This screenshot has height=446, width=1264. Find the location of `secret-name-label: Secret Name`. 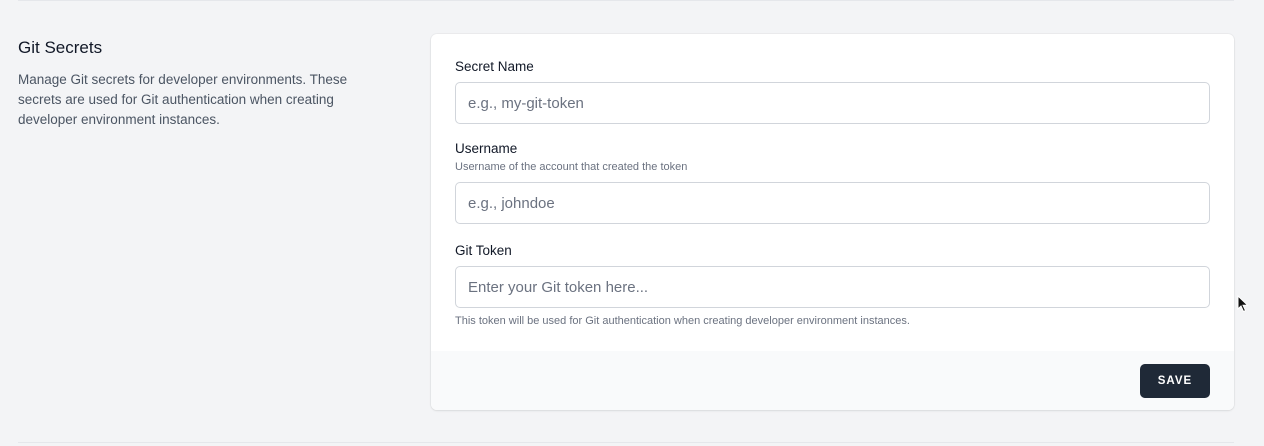

secret-name-label: Secret Name is located at coordinates (494, 66).